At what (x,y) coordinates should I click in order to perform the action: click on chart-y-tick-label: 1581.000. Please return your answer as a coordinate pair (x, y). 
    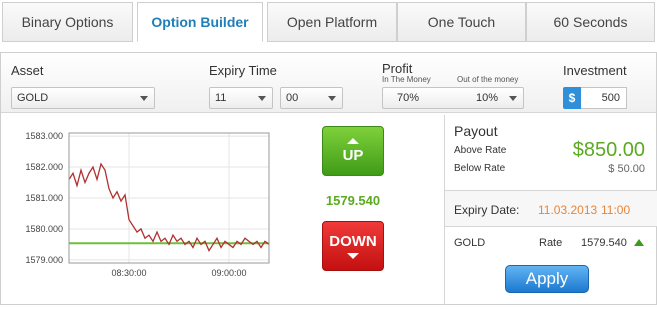
    Looking at the image, I should click on (44, 198).